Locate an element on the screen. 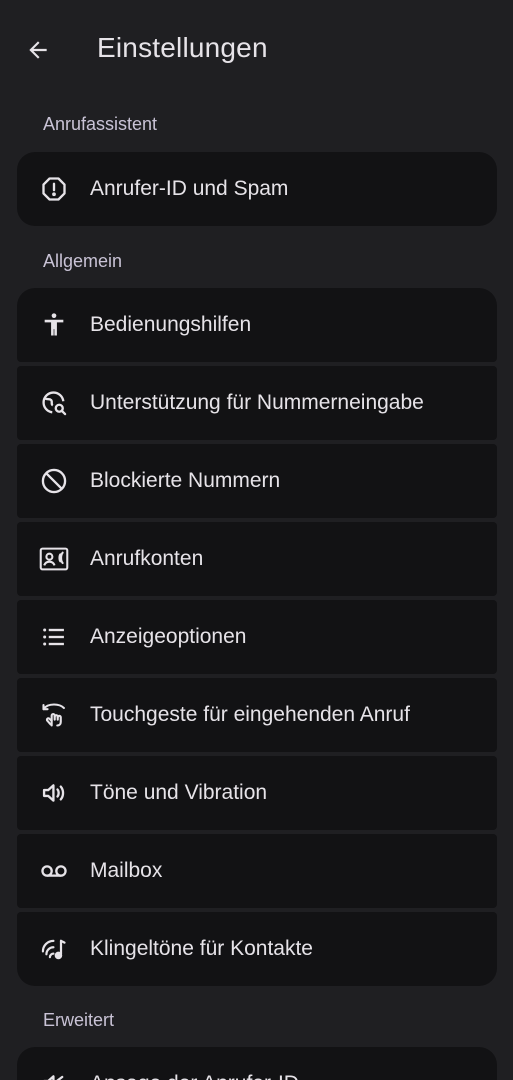 The height and width of the screenshot is (1080, 513). settings-item-label: Bedienungshilfen is located at coordinates (171, 324).